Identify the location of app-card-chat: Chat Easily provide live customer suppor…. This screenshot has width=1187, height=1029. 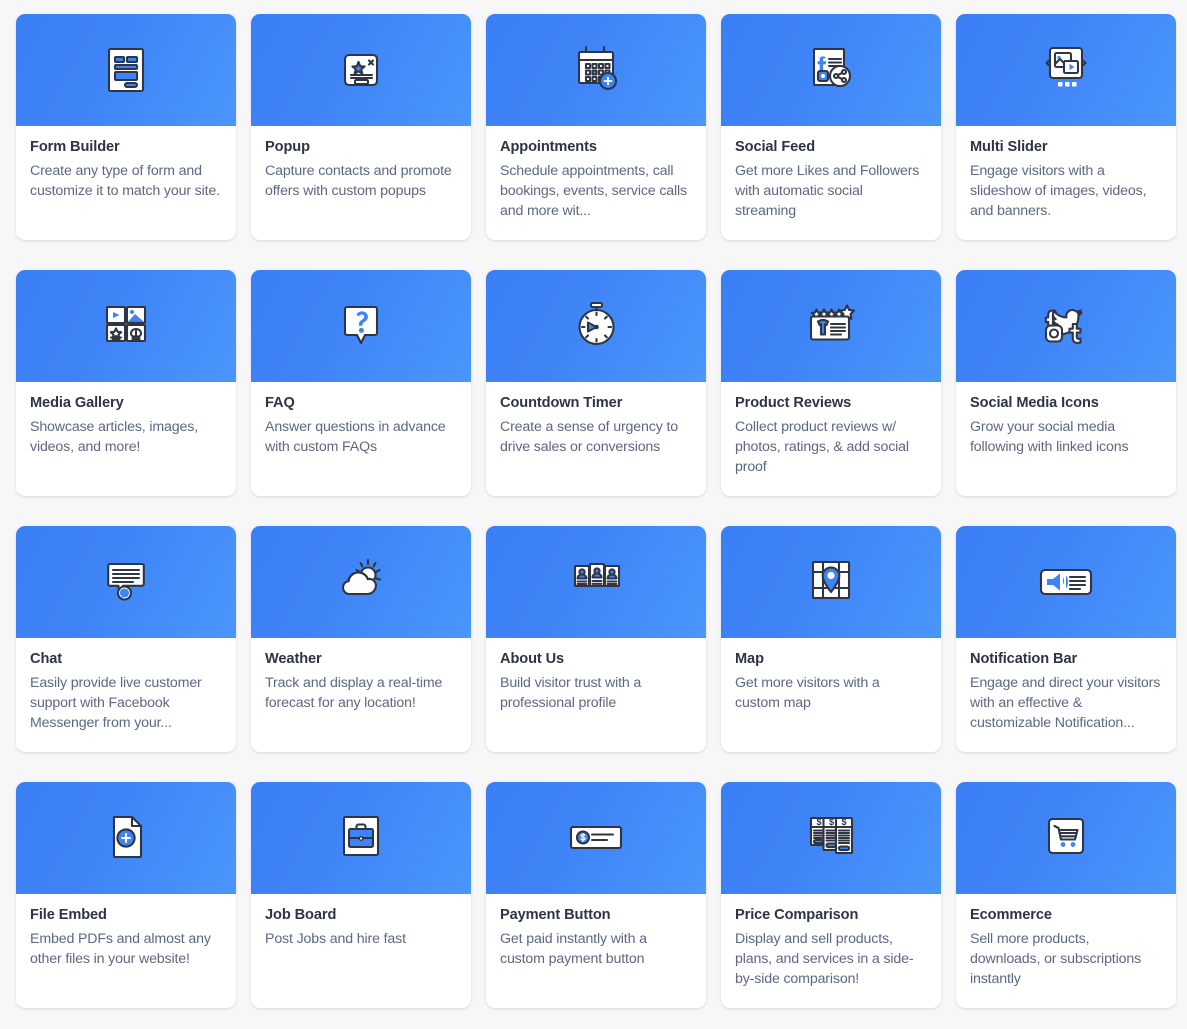
(126, 639).